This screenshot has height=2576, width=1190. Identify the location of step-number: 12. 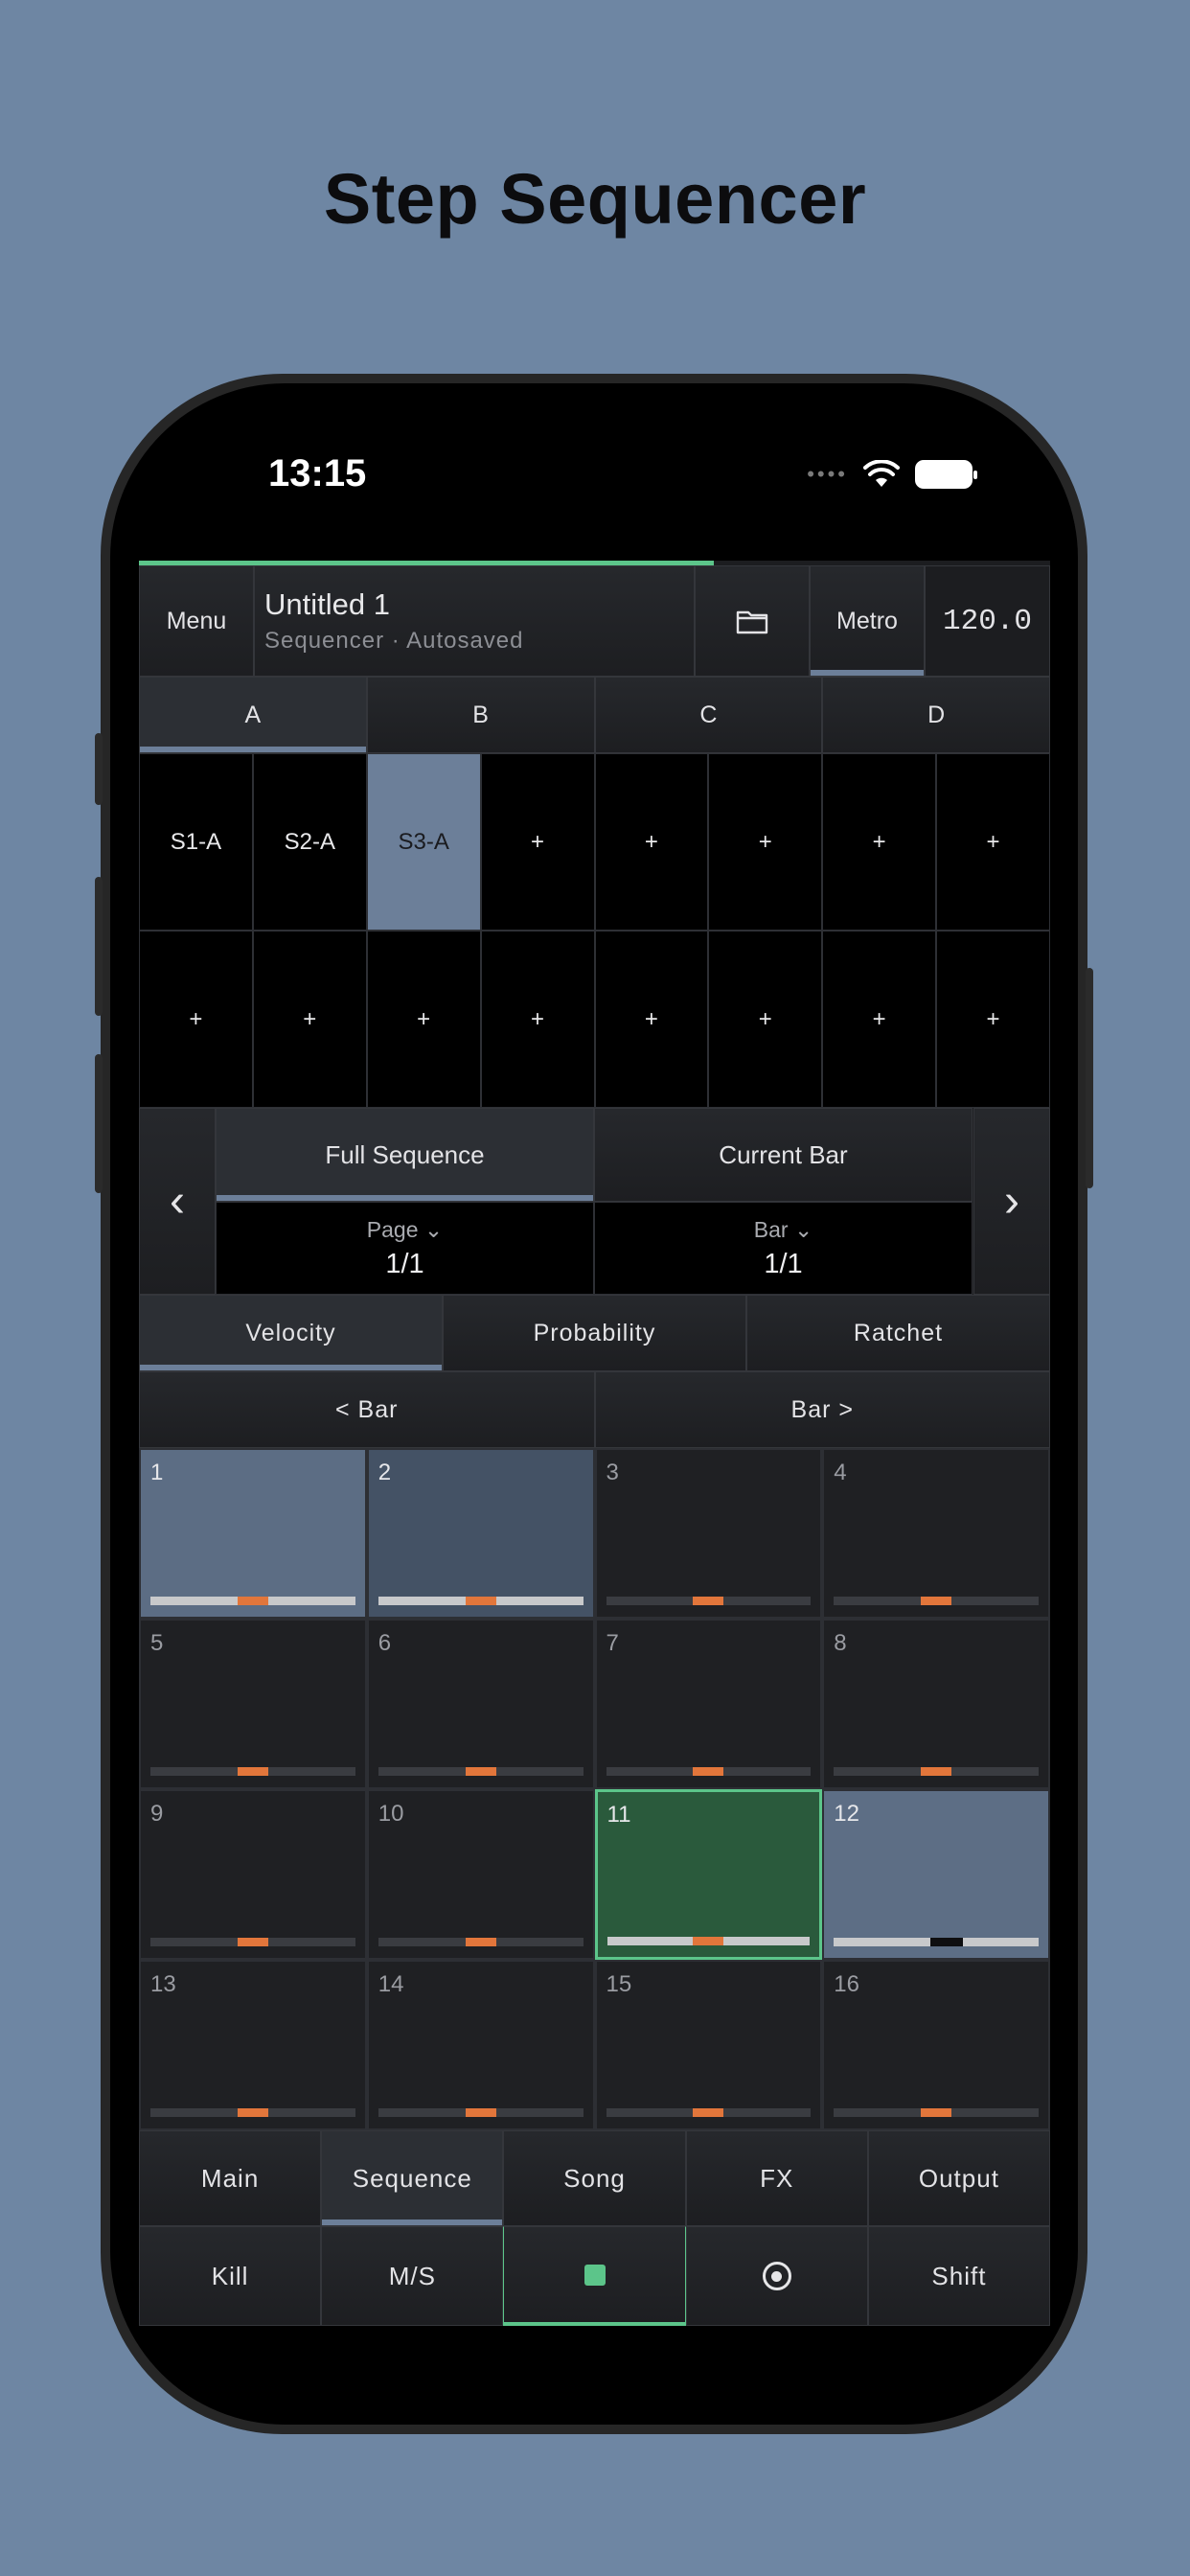
(847, 1814).